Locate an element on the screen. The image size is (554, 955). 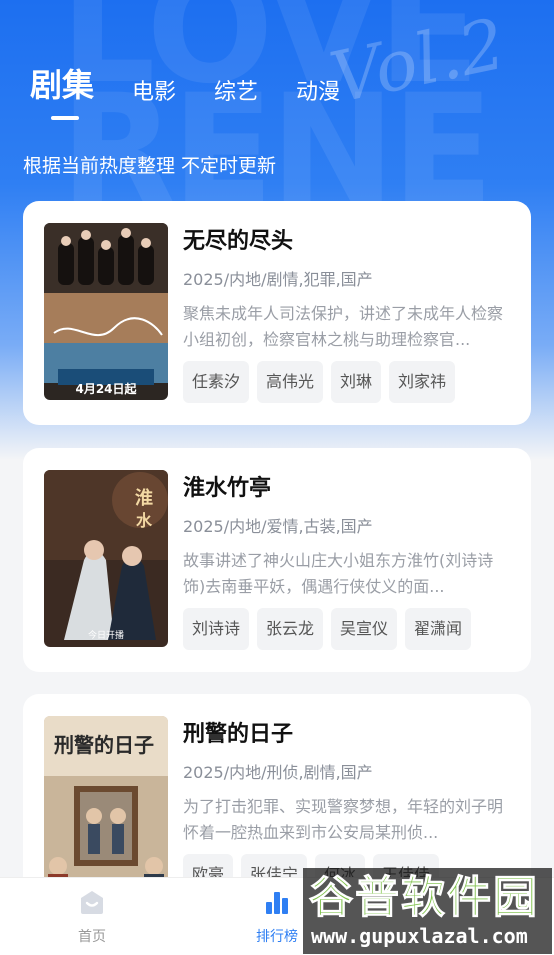
actor-list: 刘诗诗 张云龙 吴宣仪 翟潇闻 is located at coordinates (347, 629).